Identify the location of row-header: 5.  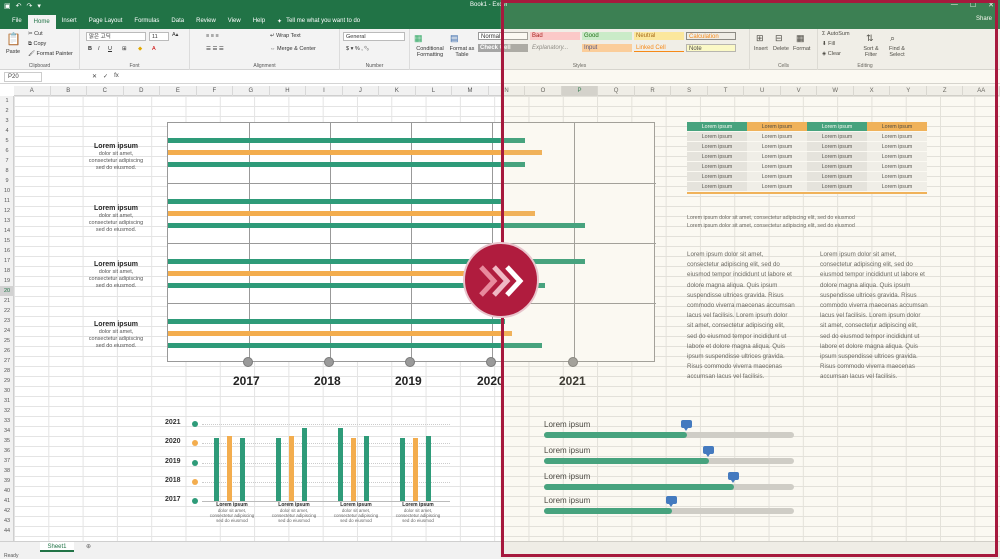
(7, 141).